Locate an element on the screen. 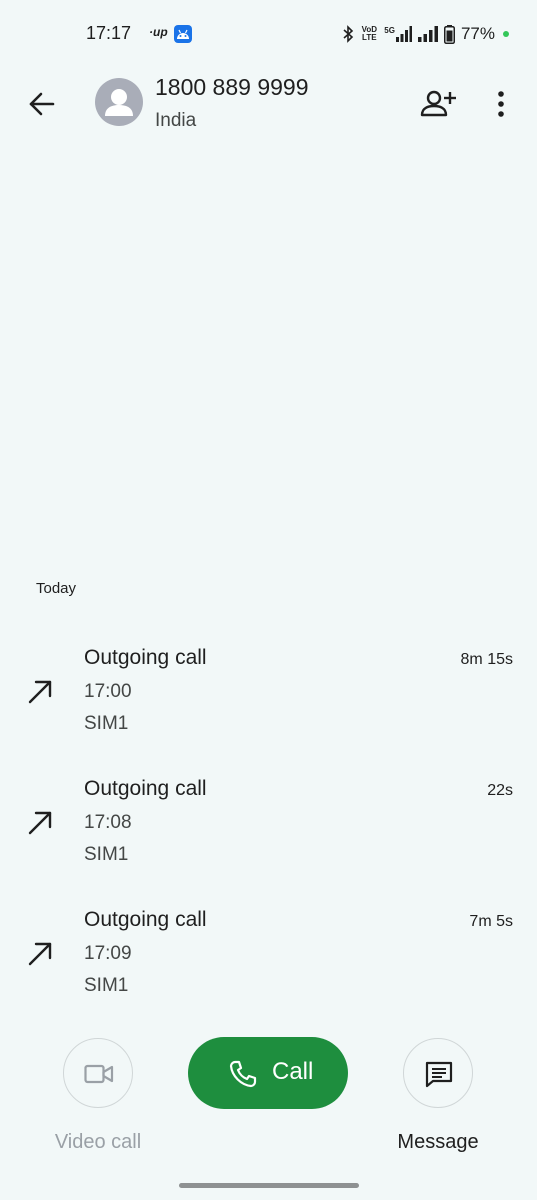 This screenshot has width=537, height=1200. more-vert-icon is located at coordinates (501, 104).